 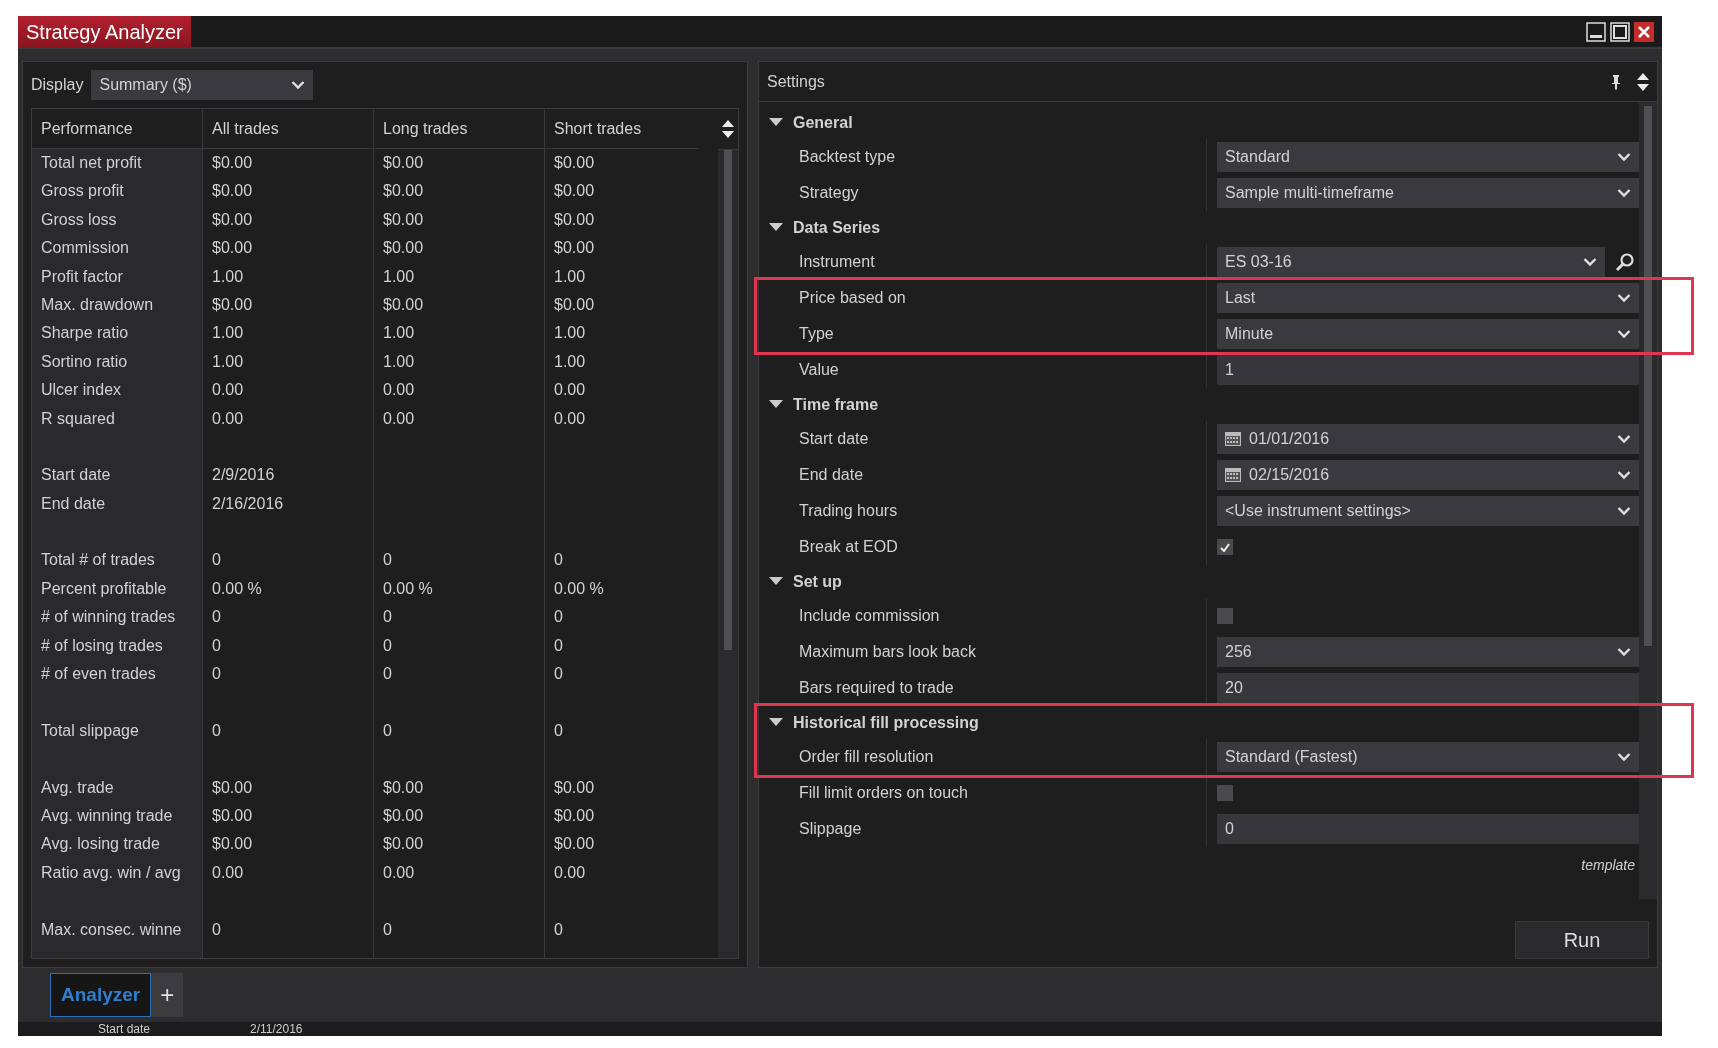 What do you see at coordinates (848, 547) in the screenshot?
I see `setting-label: Break at EOD` at bounding box center [848, 547].